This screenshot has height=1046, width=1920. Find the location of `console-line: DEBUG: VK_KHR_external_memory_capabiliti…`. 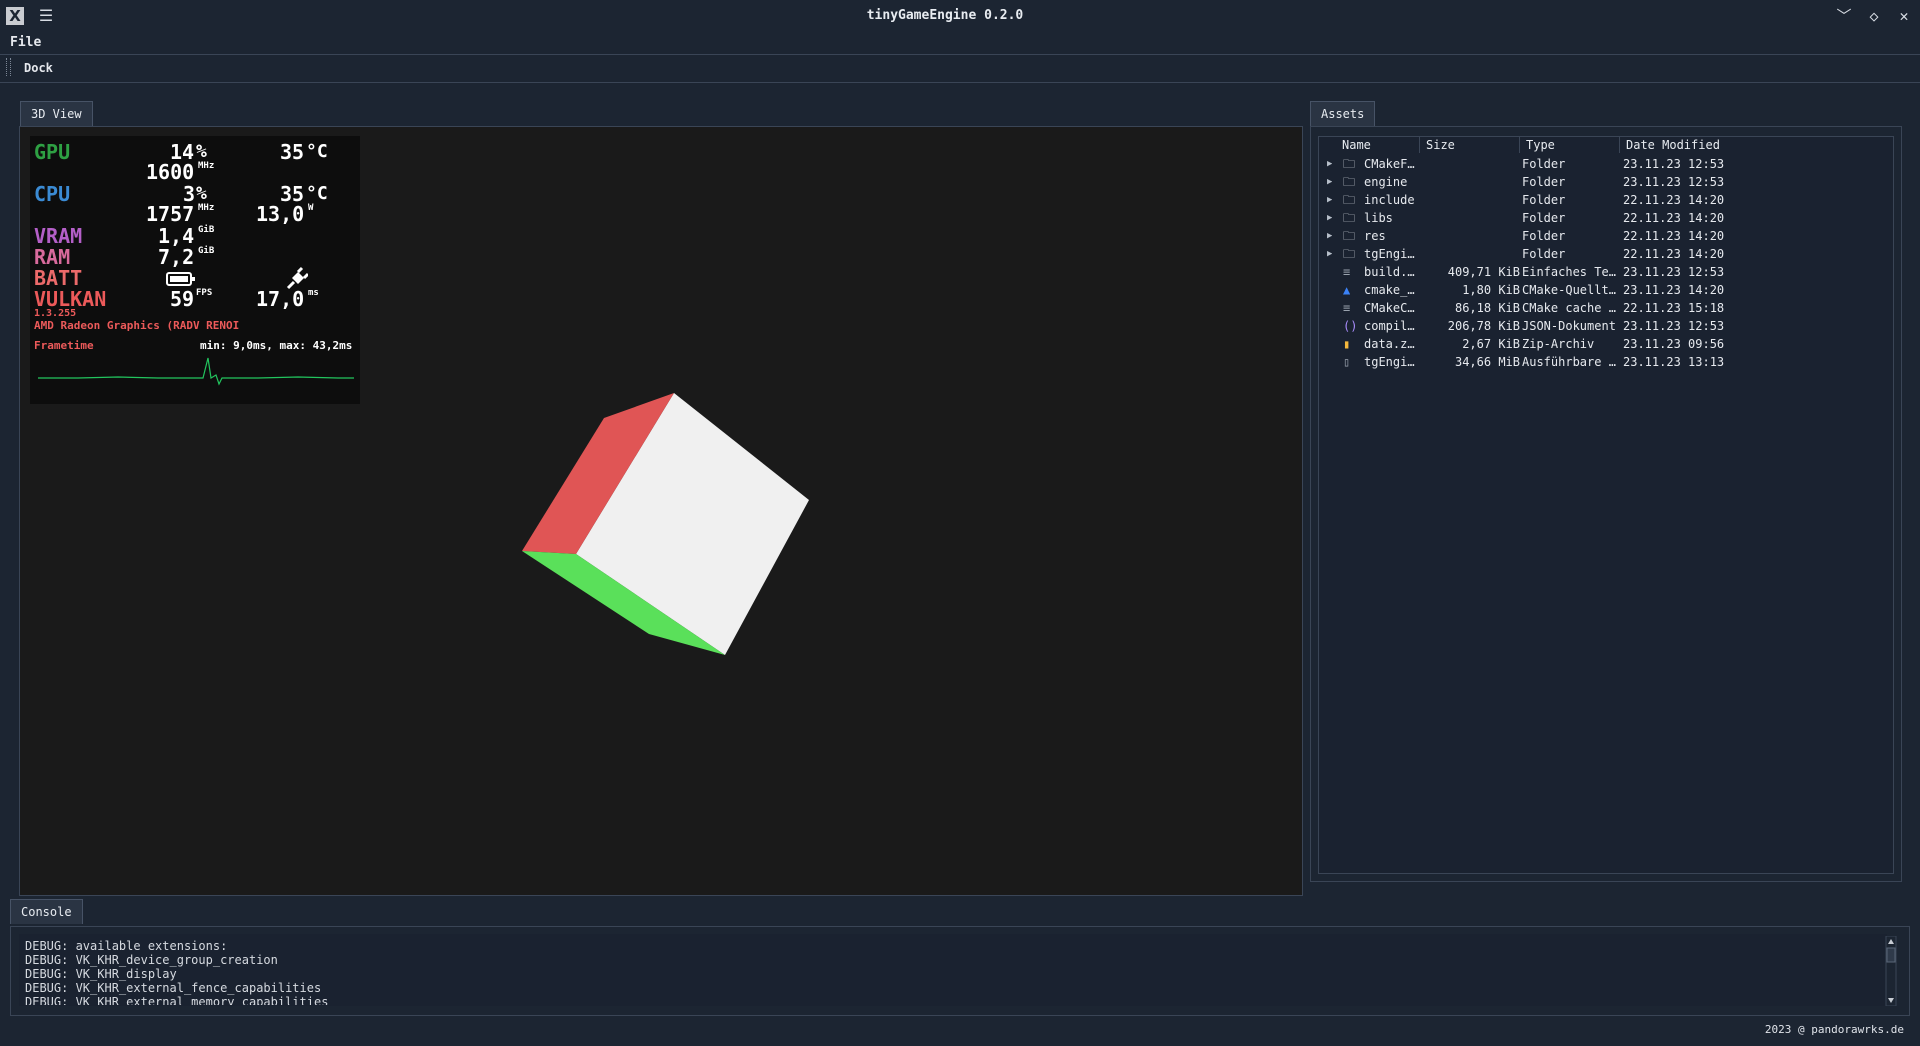

console-line: DEBUG: VK_KHR_external_memory_capabiliti… is located at coordinates (177, 1000).